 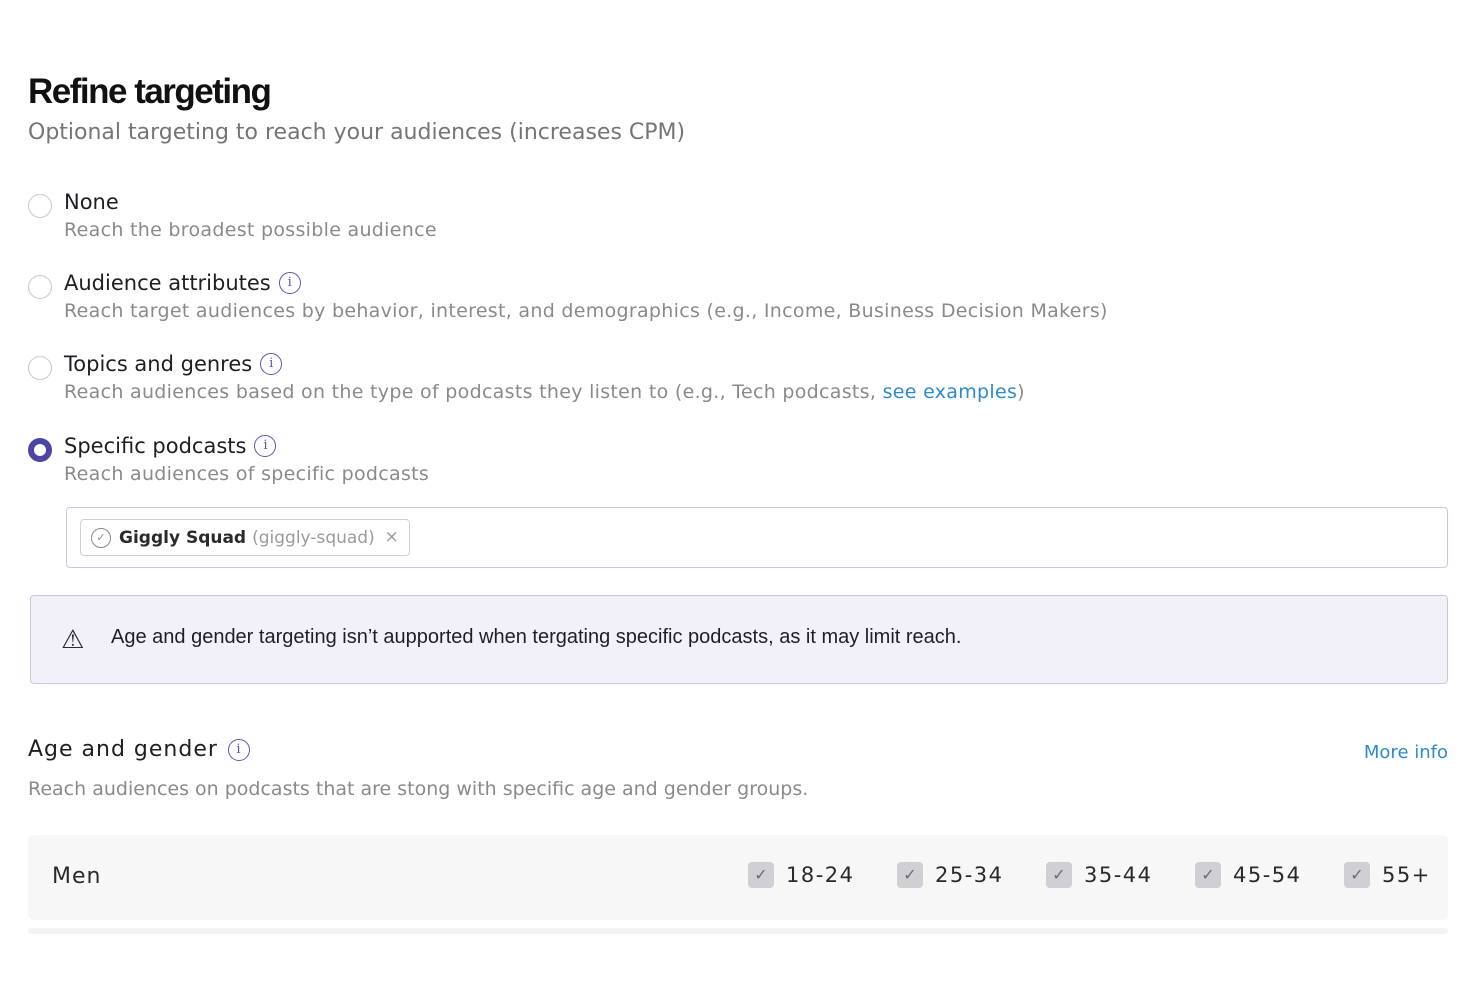 I want to click on option-label: Audience attributes, so click(x=167, y=283).